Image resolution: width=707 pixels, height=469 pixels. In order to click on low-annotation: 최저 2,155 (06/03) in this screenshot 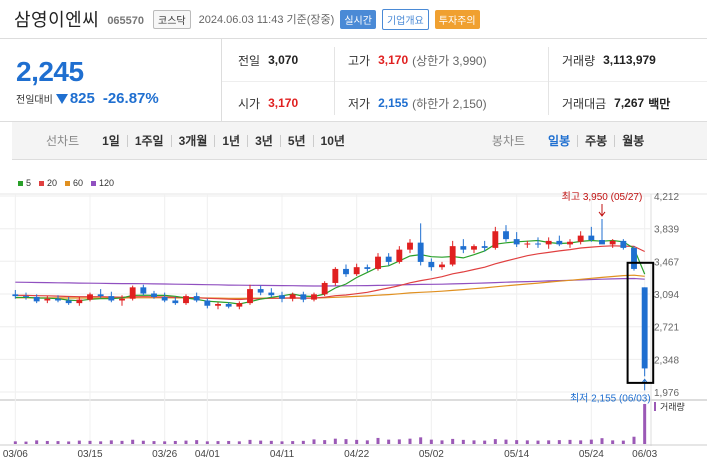, I will do `click(610, 398)`.